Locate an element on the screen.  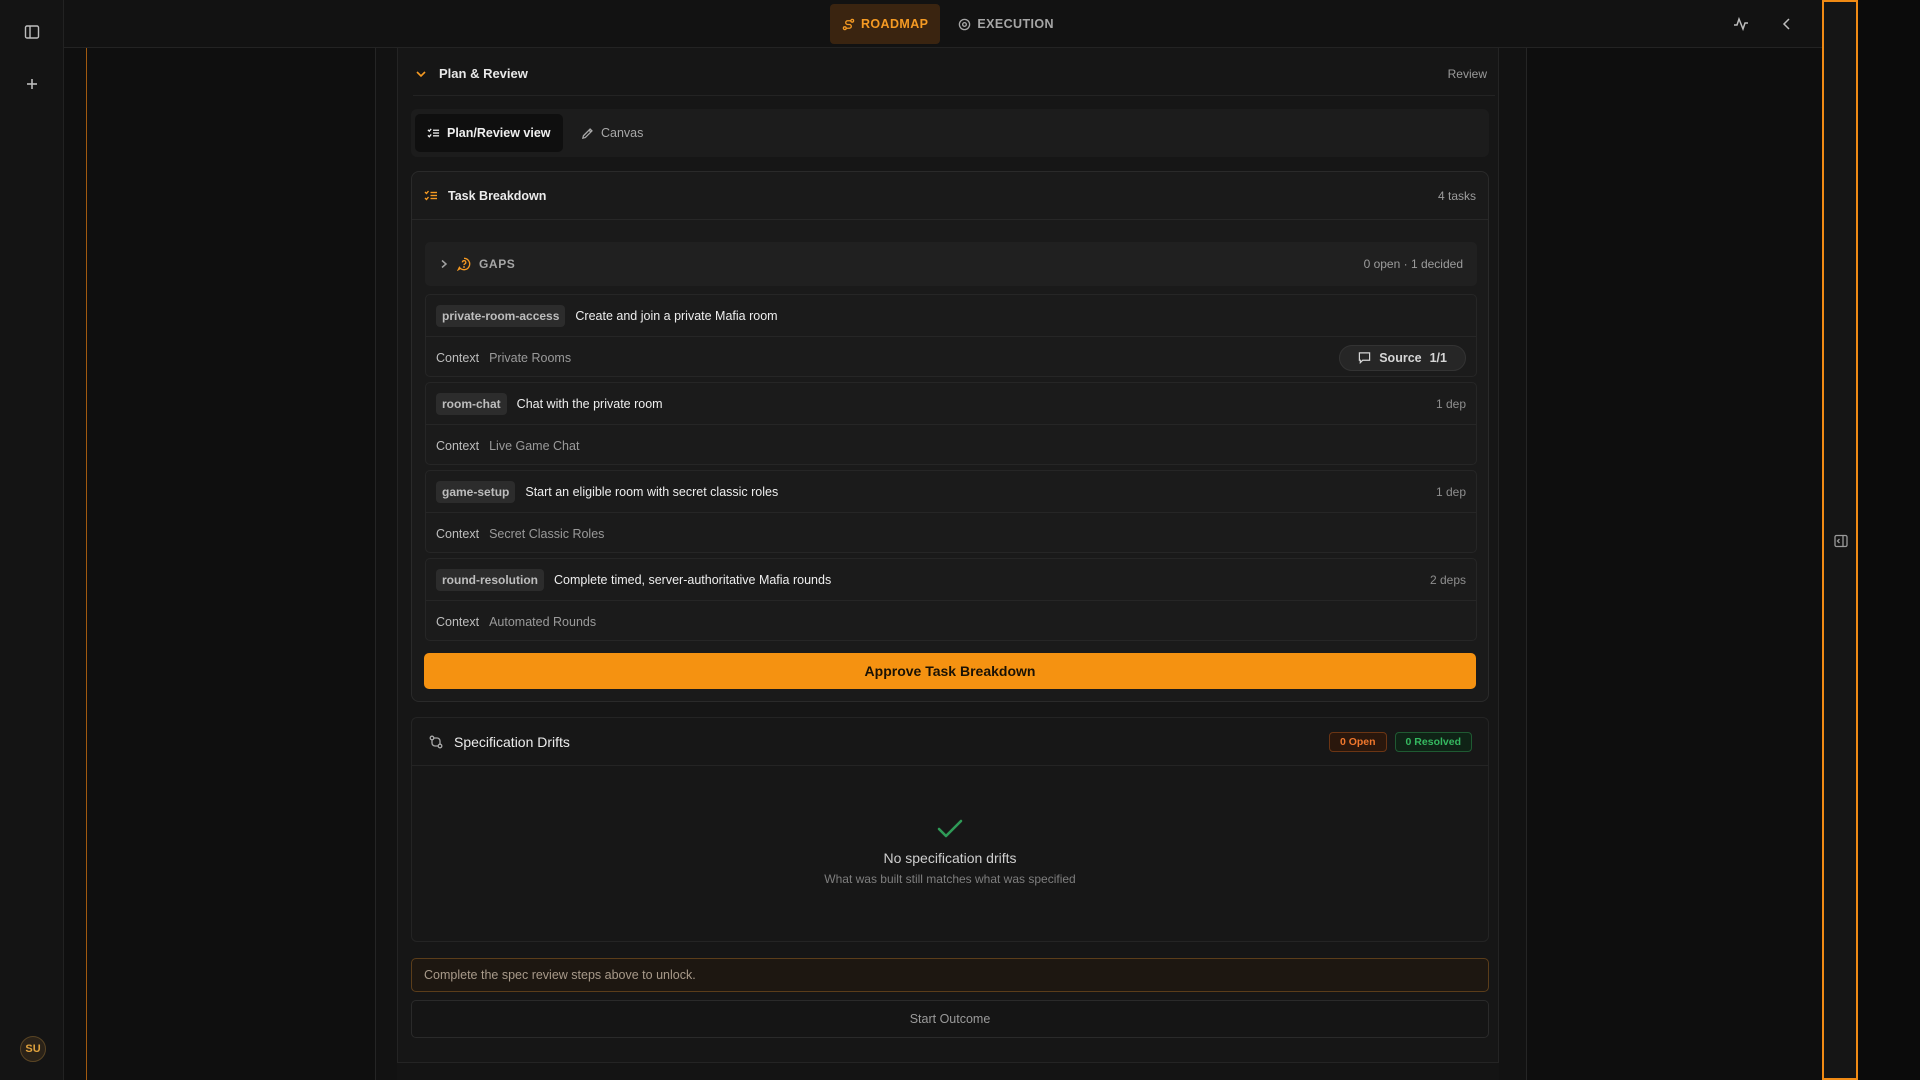
execution-icon is located at coordinates (964, 24).